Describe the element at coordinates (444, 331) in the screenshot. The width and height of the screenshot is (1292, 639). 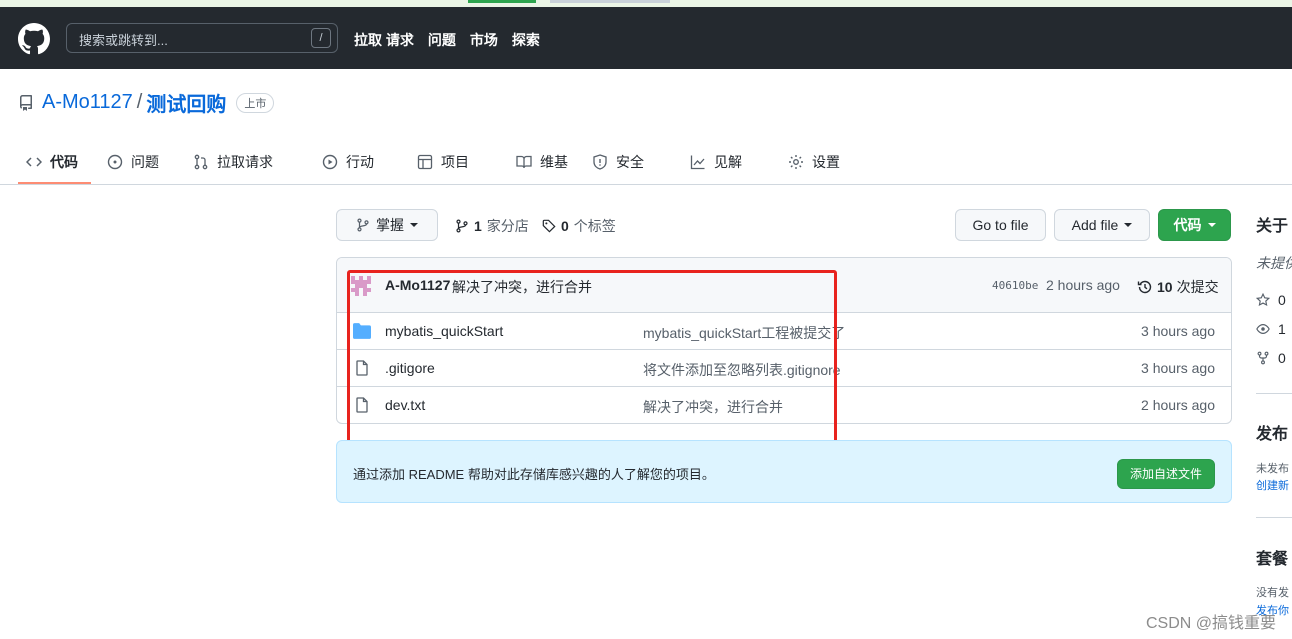
I see `file-name-link: mybatis_quickStart` at that location.